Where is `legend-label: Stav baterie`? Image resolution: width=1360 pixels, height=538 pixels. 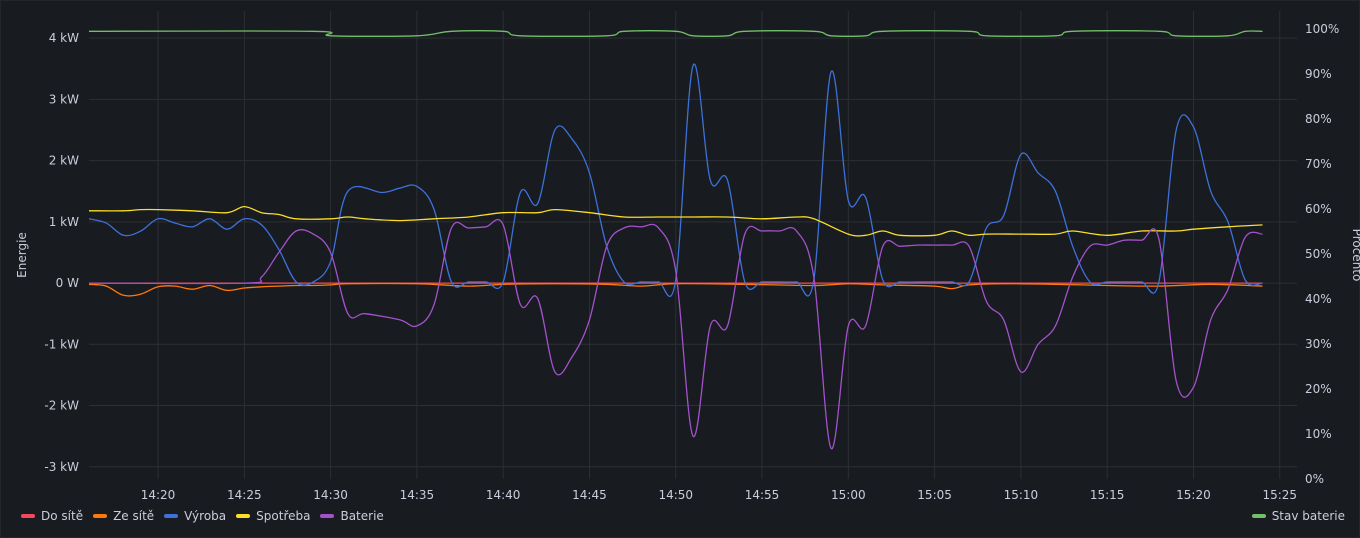 legend-label: Stav baterie is located at coordinates (1308, 516).